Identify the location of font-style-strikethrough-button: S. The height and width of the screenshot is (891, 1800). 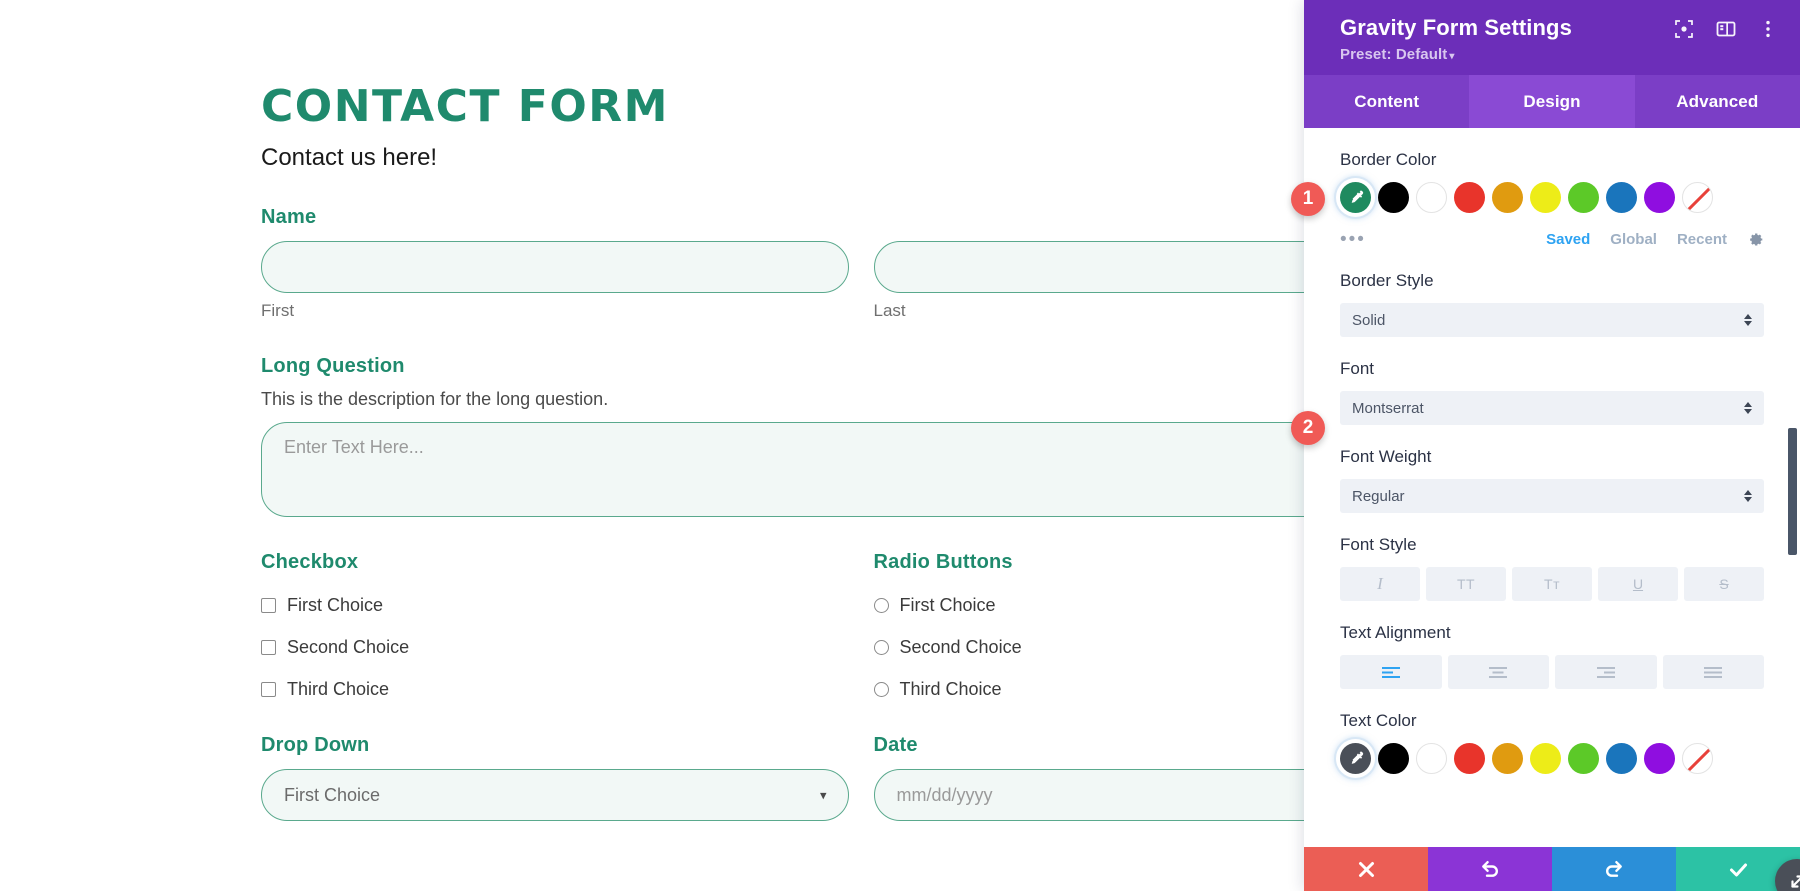
(1724, 584).